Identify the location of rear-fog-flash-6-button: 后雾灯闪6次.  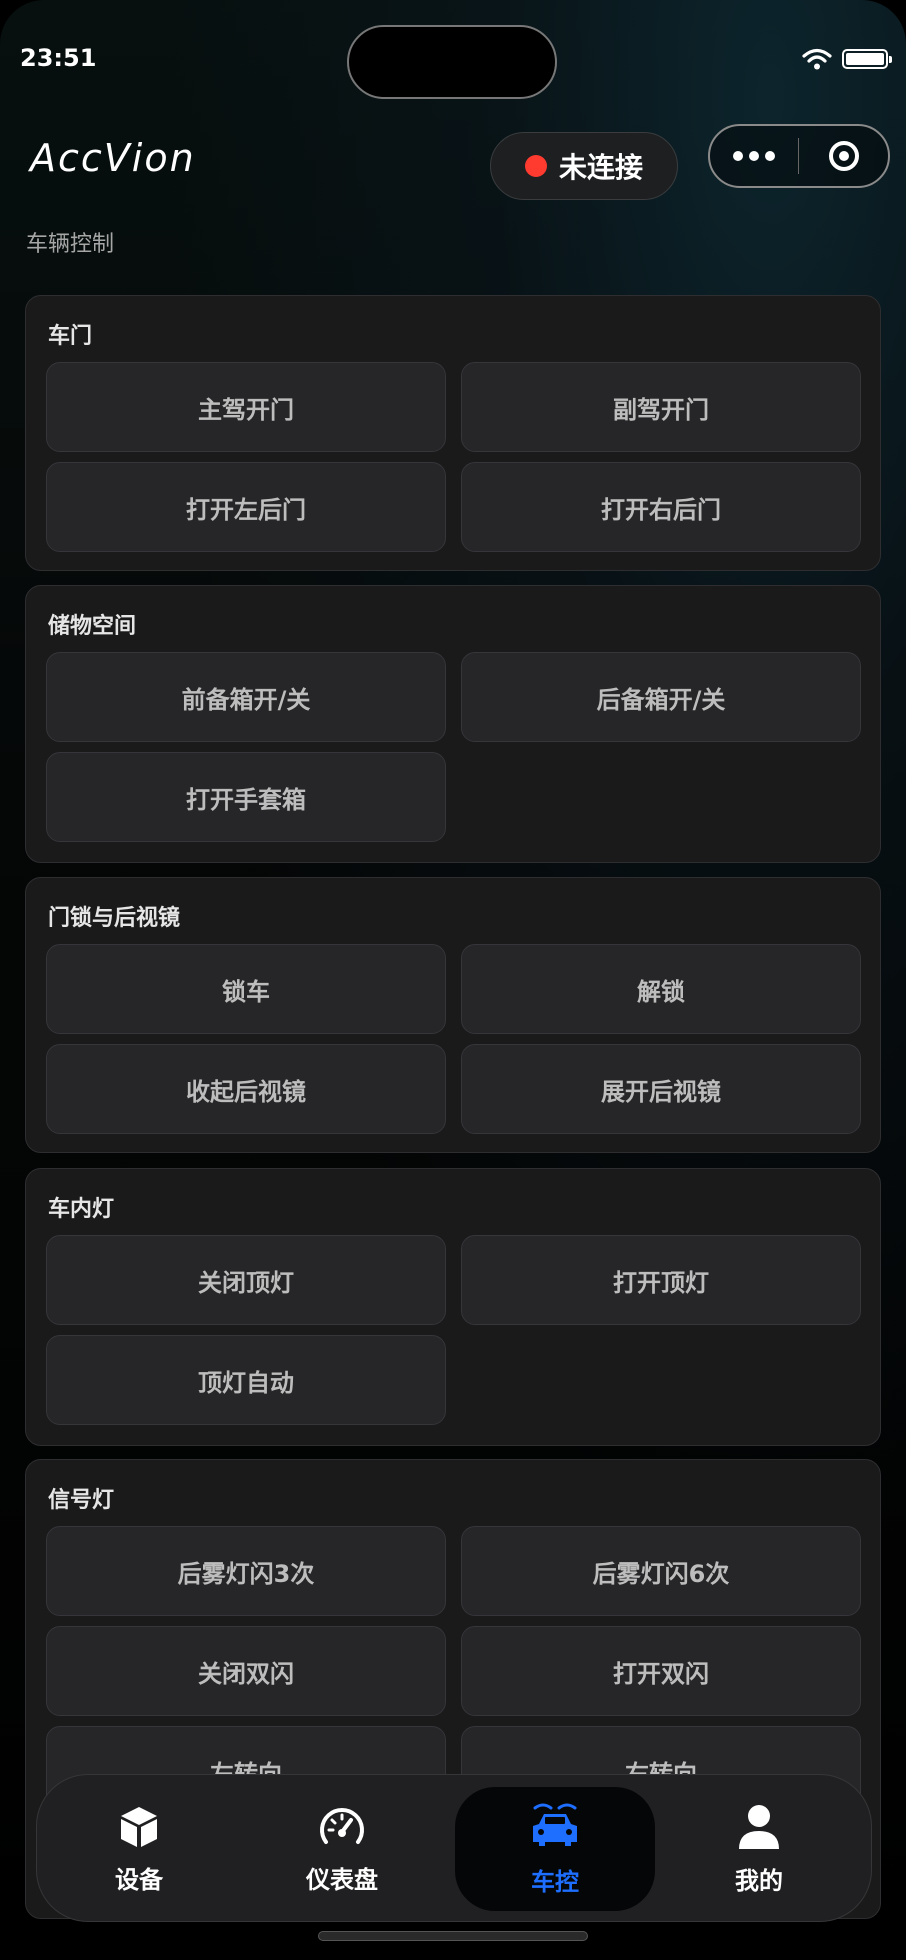
(661, 1571).